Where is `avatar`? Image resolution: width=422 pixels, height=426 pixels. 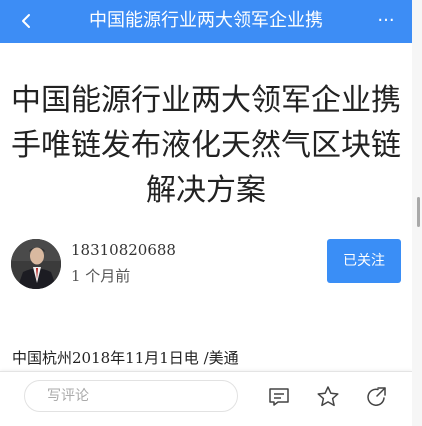 avatar is located at coordinates (36, 264).